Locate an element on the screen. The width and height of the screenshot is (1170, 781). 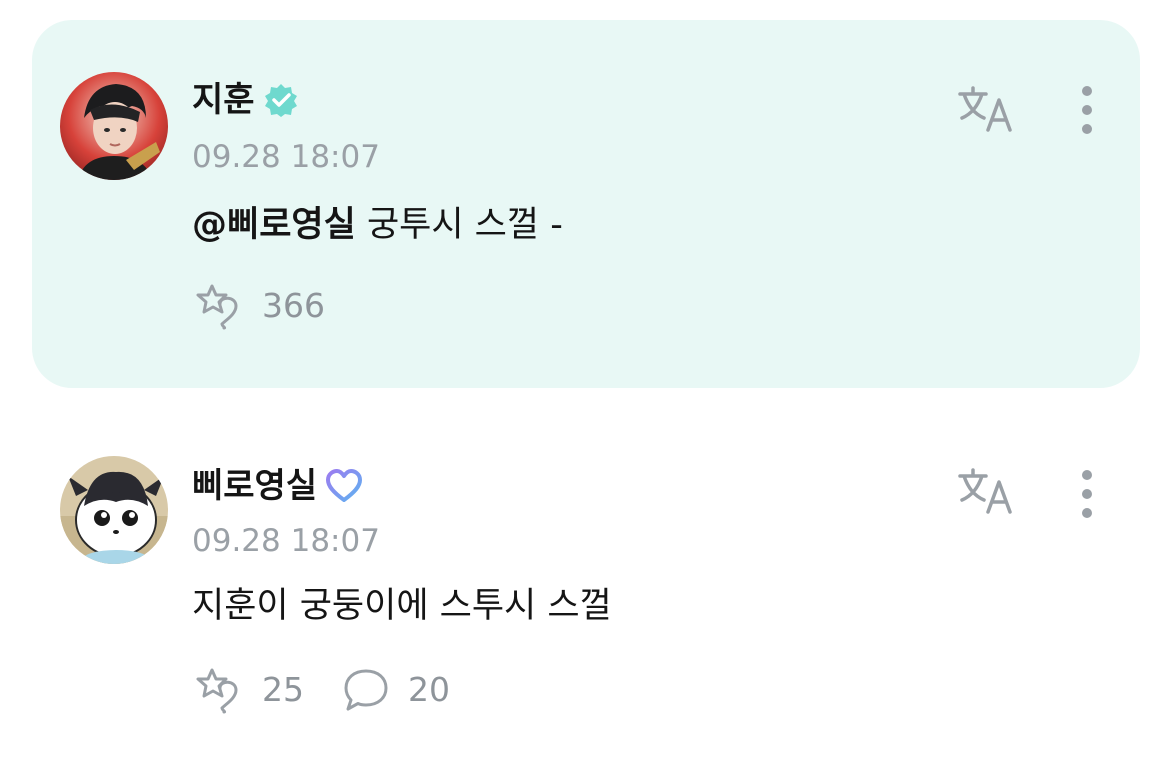
heart-outline-badge-icon is located at coordinates (344, 486).